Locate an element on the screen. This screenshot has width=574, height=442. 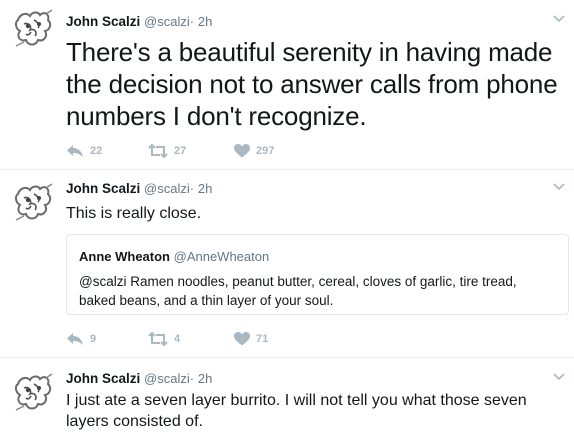
like-button: 297 is located at coordinates (254, 151).